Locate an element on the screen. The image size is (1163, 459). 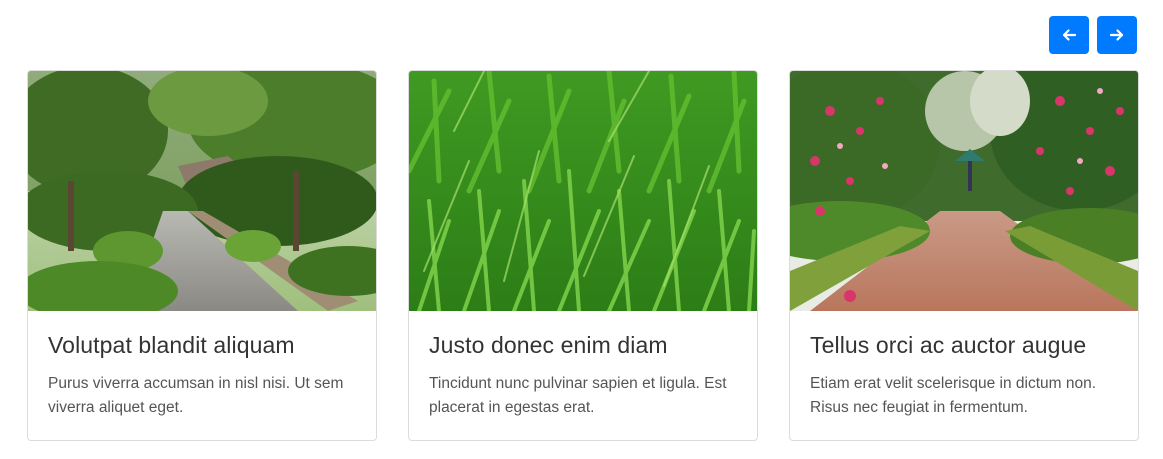
card-title: Volutpat blandit aliquam is located at coordinates (171, 345).